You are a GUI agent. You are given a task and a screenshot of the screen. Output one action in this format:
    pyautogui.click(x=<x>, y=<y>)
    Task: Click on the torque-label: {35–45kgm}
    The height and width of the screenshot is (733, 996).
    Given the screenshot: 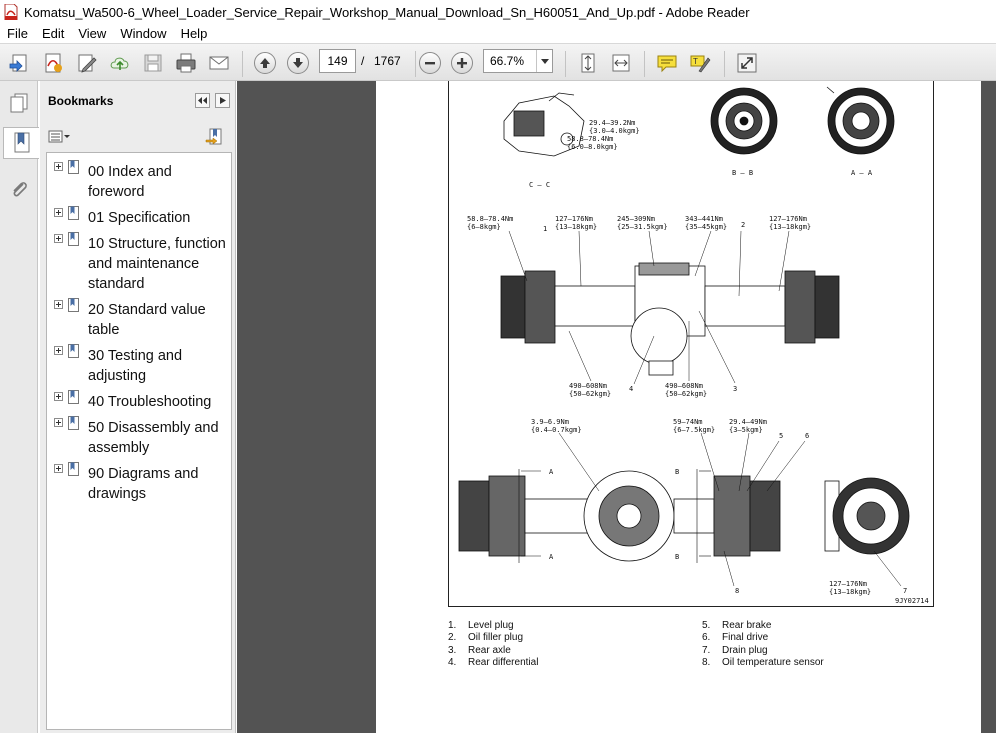 What is the action you would take?
    pyautogui.click(x=706, y=227)
    